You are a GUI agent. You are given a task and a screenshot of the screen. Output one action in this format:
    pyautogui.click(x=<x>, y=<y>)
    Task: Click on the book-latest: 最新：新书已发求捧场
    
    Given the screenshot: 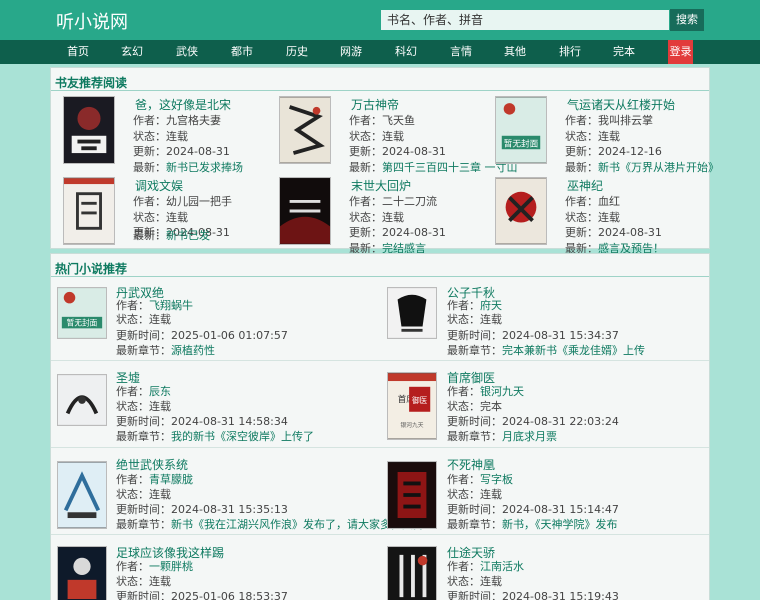 What is the action you would take?
    pyautogui.click(x=188, y=167)
    